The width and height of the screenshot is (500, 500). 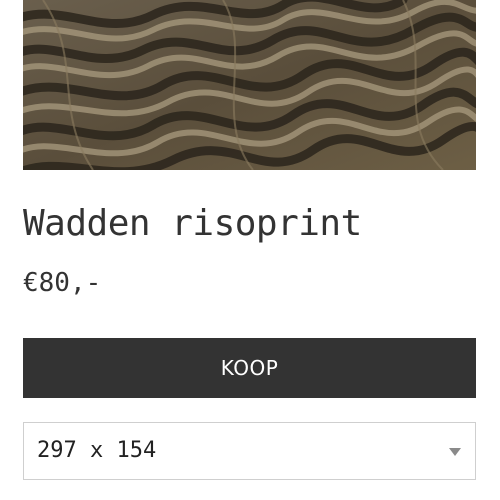 I want to click on buy-button: KOOP, so click(x=249, y=368).